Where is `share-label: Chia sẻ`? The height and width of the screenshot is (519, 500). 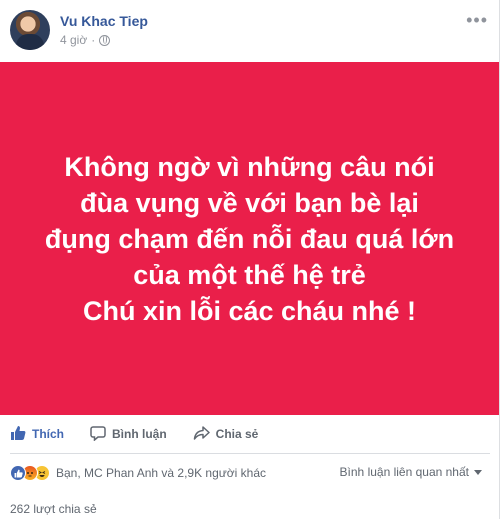
share-label: Chia sẻ is located at coordinates (237, 434).